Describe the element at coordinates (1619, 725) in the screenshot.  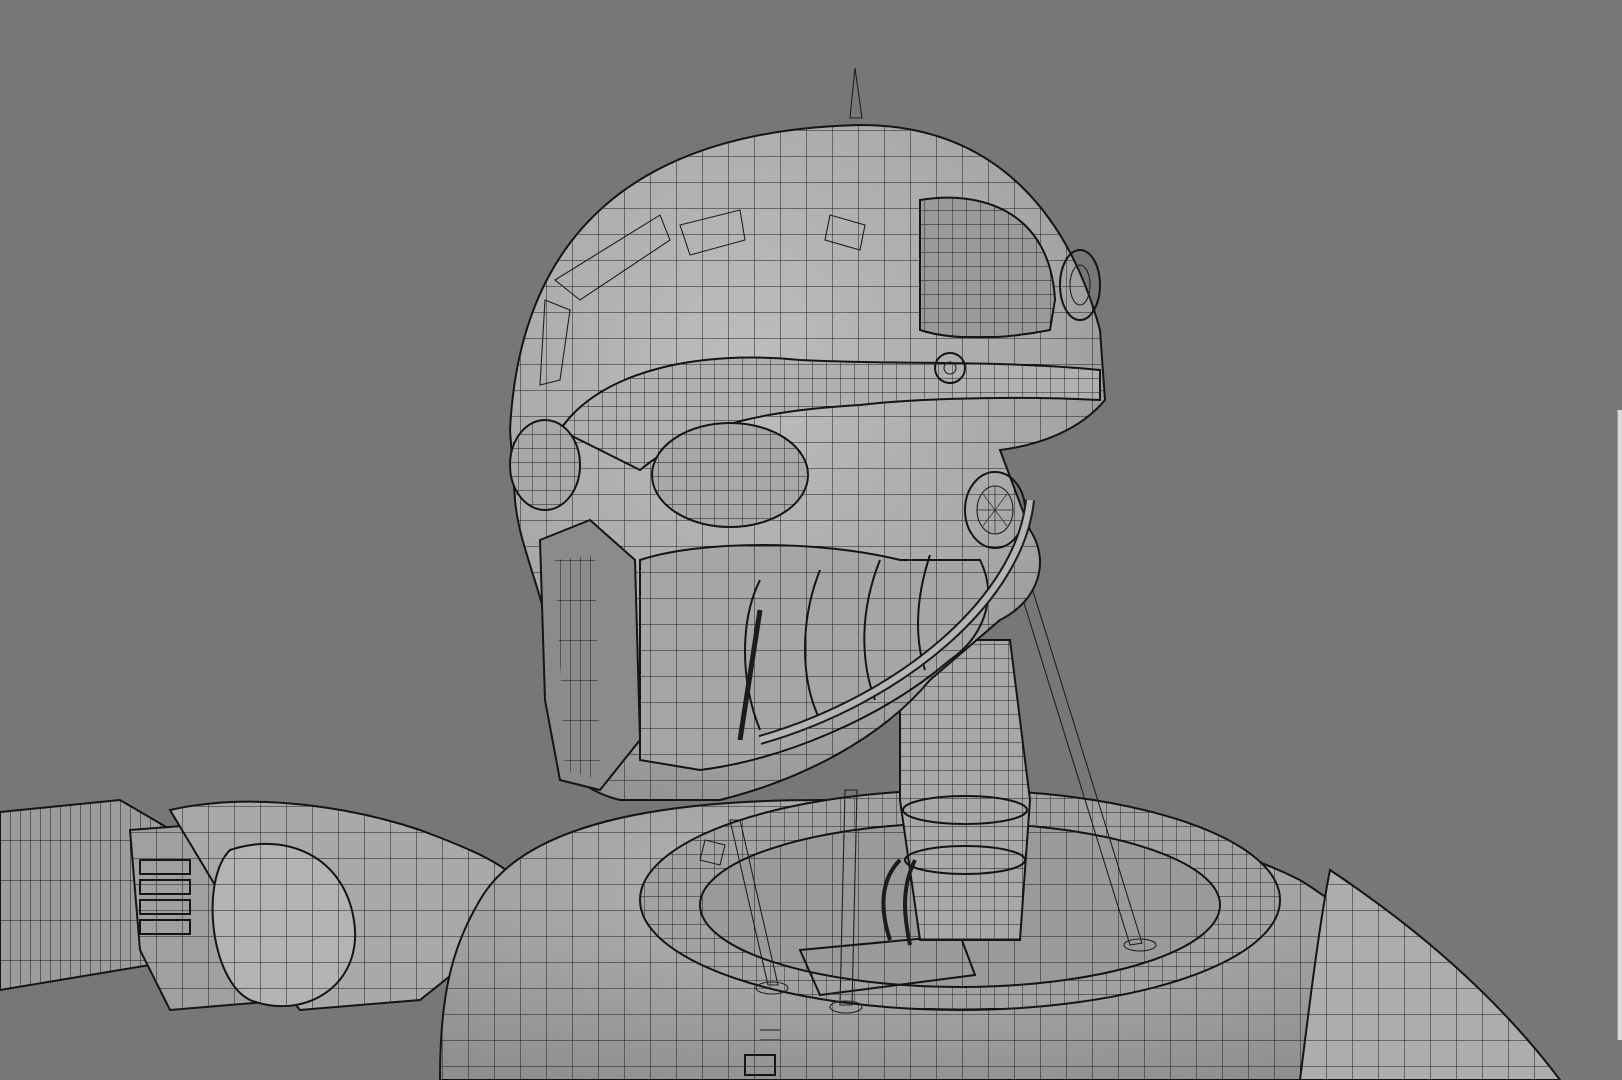
I see `viewport-scrollbar` at that location.